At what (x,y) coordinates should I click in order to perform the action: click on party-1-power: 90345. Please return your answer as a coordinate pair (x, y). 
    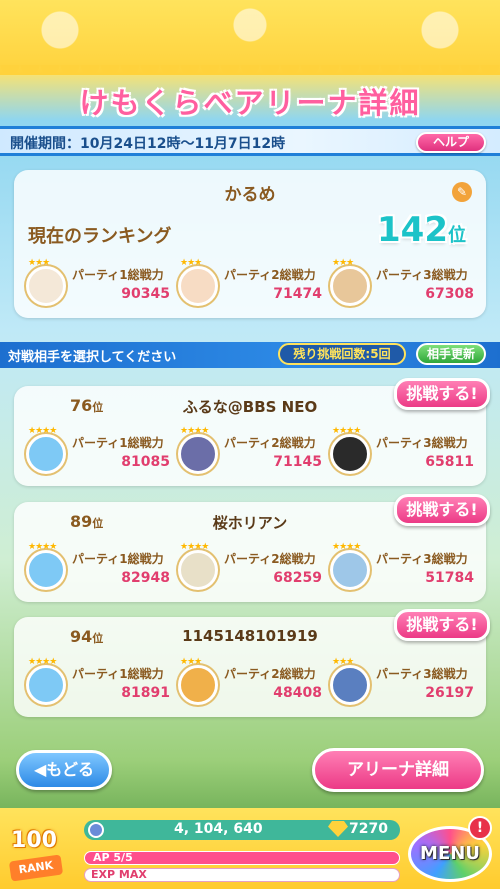
    Looking at the image, I should click on (145, 294).